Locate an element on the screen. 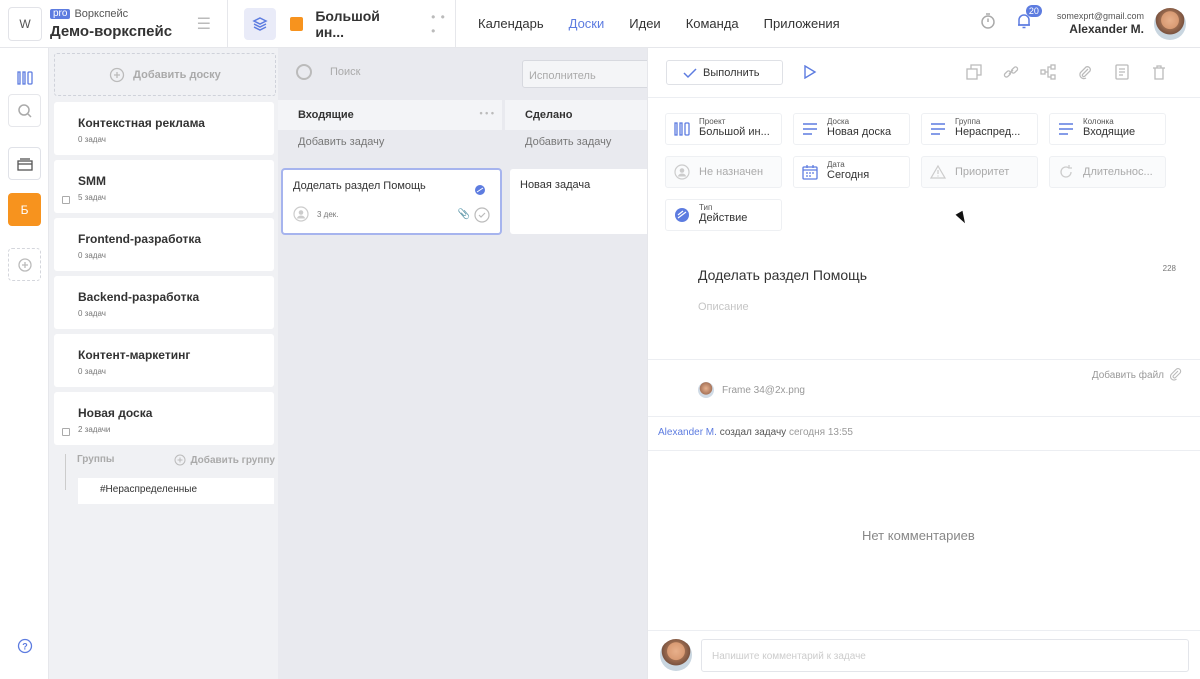  user-avatar is located at coordinates (1170, 23).